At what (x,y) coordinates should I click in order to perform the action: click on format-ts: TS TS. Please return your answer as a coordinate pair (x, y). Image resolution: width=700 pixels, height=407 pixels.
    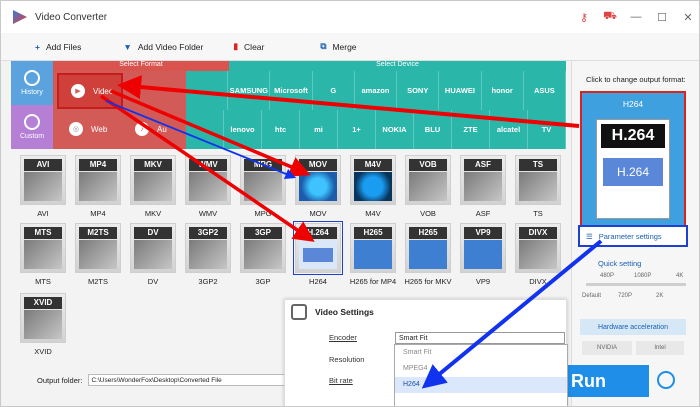
    Looking at the image, I should click on (538, 186).